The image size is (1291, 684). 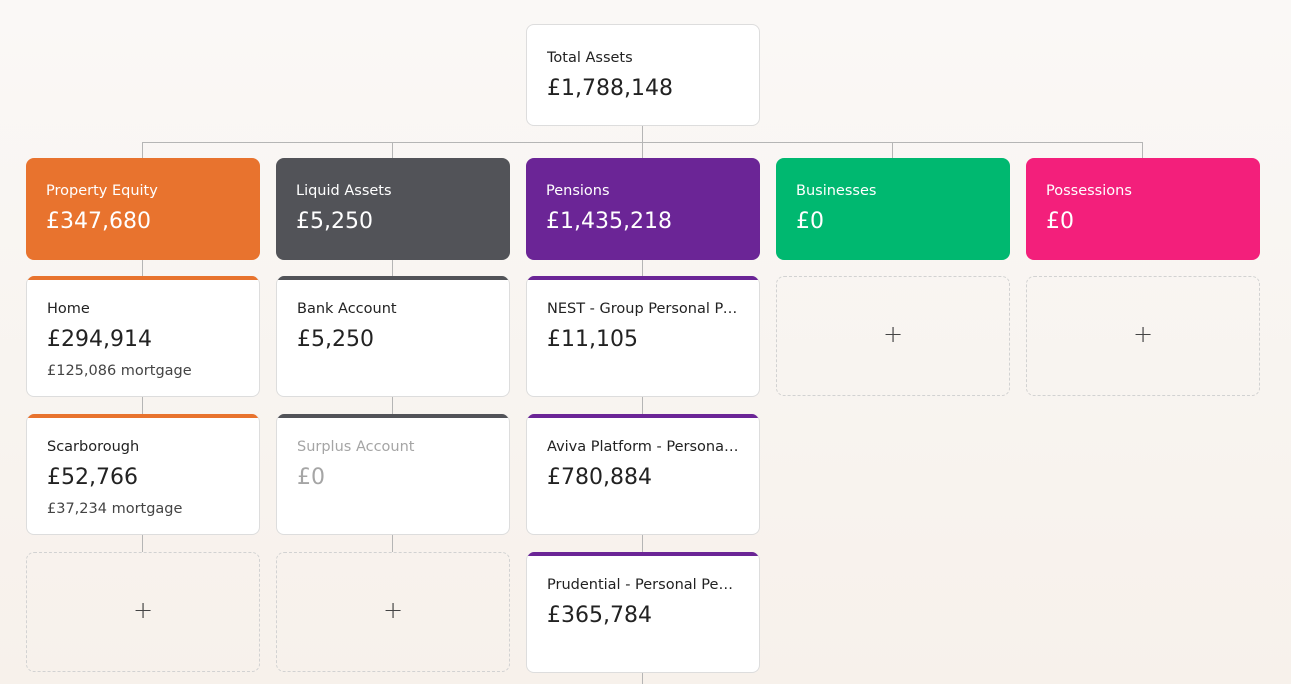 What do you see at coordinates (643, 309) in the screenshot?
I see `item-label: NEST - Group Personal Pension` at bounding box center [643, 309].